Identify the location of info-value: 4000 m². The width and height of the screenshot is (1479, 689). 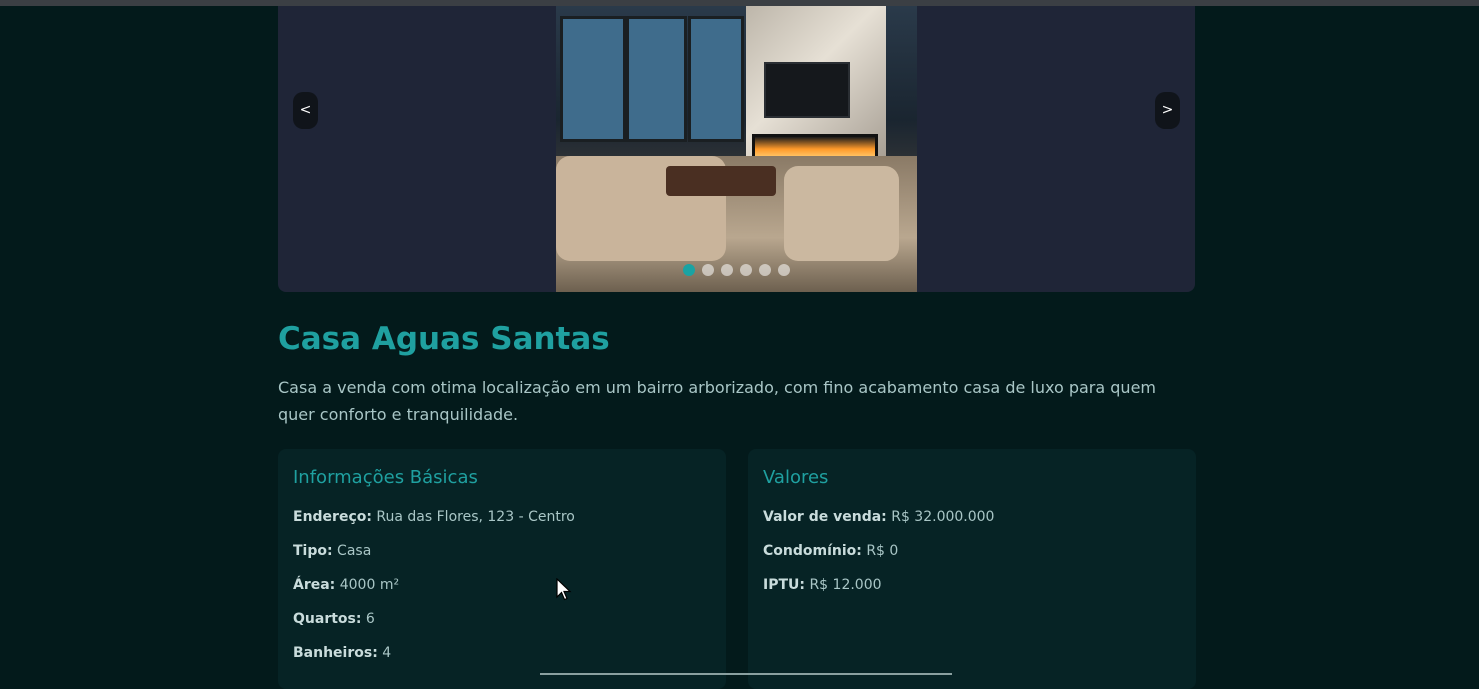
(369, 585).